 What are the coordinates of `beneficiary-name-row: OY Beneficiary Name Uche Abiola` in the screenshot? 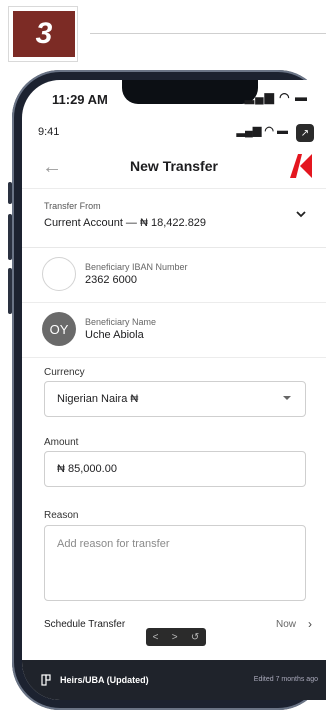 It's located at (174, 330).